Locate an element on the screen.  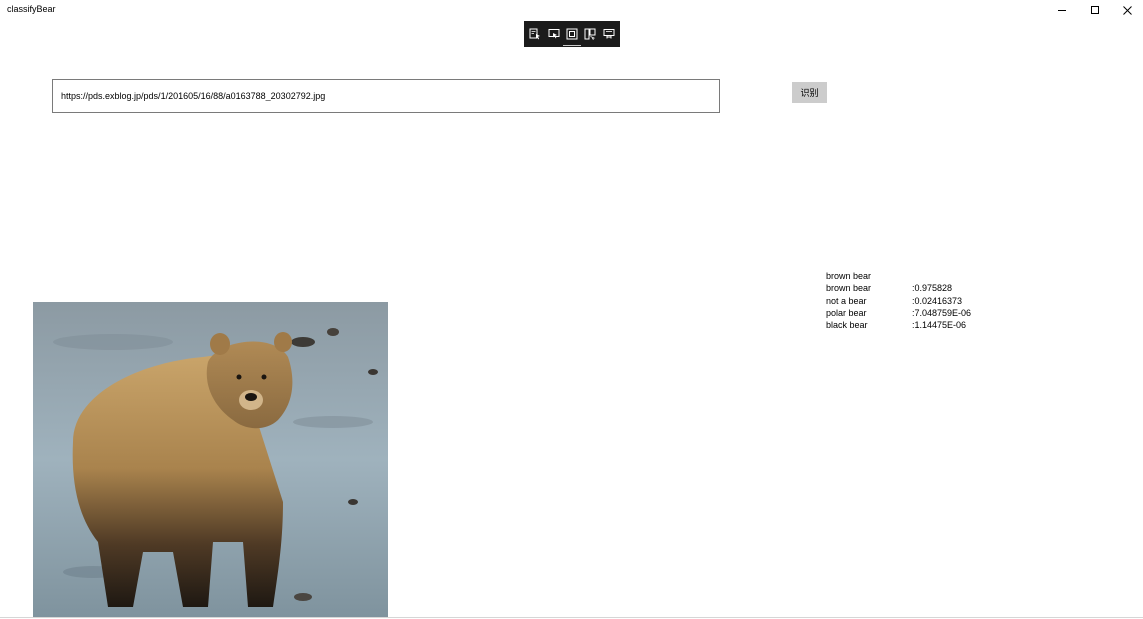
result-label: black bear is located at coordinates (847, 325).